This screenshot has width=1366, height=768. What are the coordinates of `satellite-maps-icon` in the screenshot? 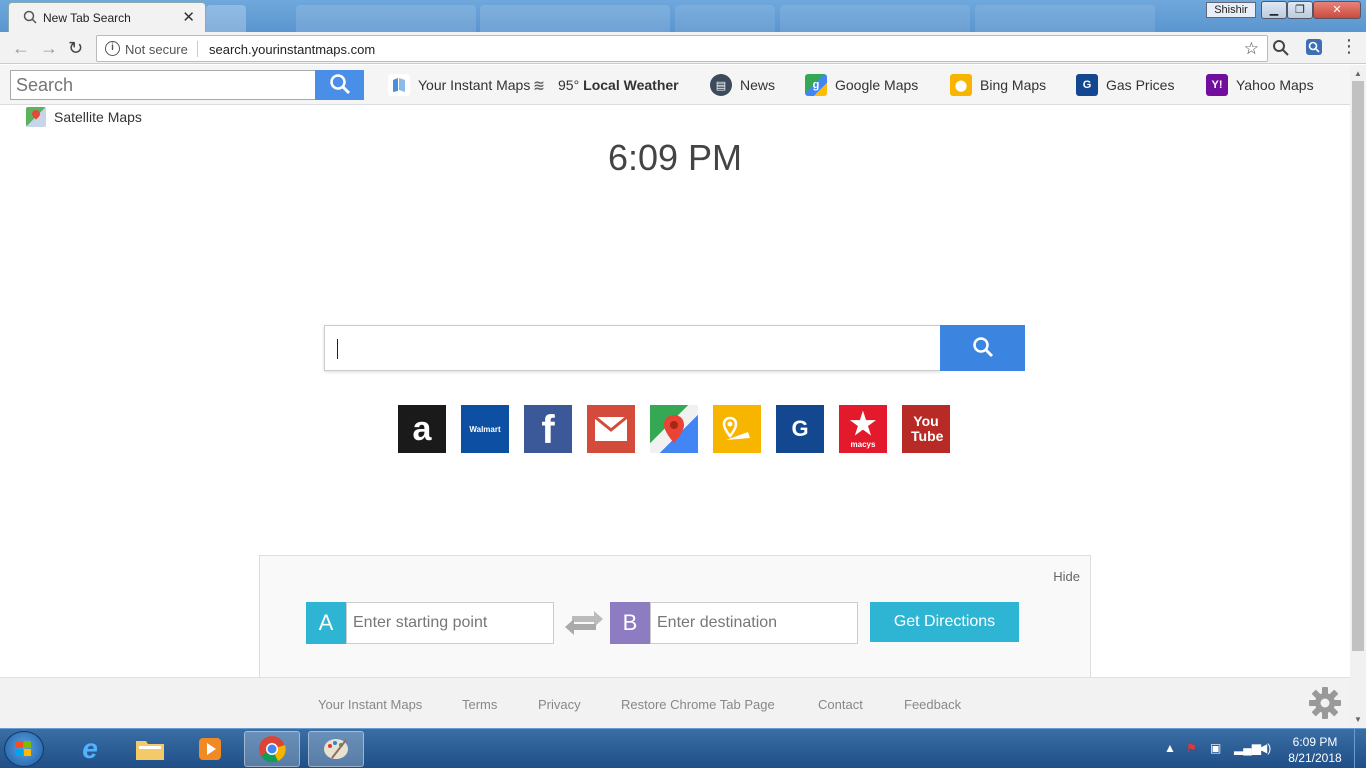 It's located at (36, 117).